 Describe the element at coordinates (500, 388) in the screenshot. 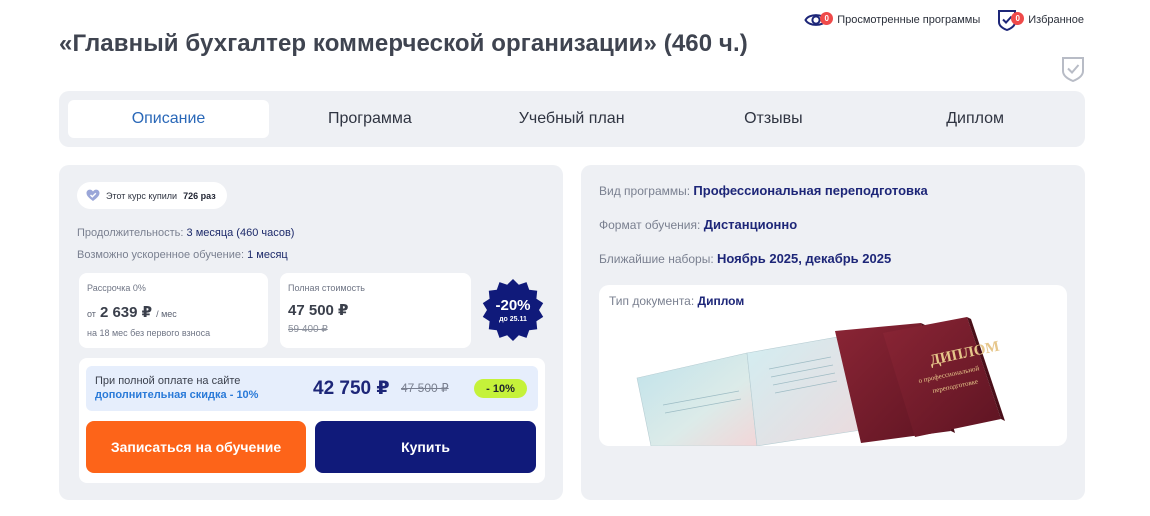

I see `full-payment-discount-pill: - 10%` at that location.